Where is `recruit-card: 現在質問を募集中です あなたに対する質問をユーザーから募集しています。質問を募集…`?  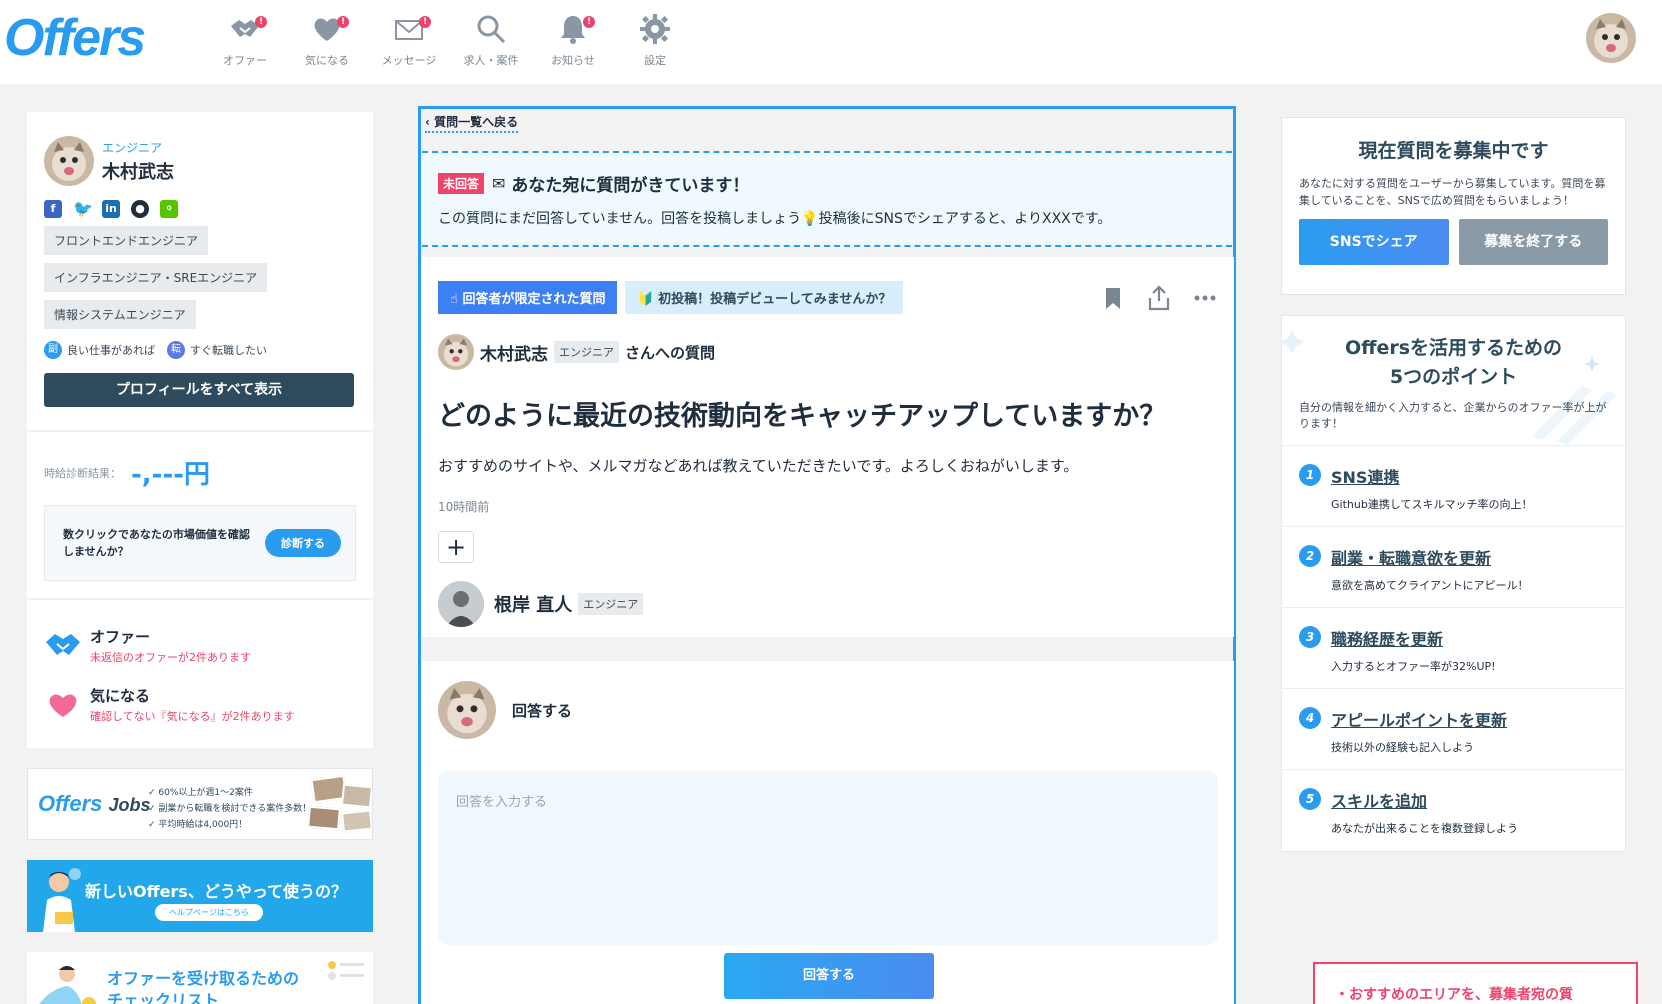 recruit-card: 現在質問を募集中です あなたに対する質問をユーザーから募集しています。質問を募集… is located at coordinates (1453, 206).